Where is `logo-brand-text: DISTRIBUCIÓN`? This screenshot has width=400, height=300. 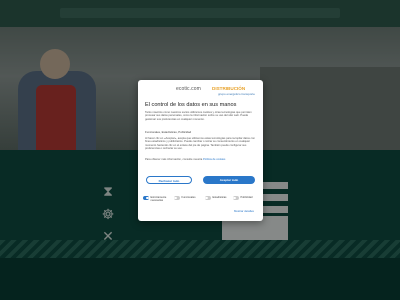 logo-brand-text: DISTRIBUCIÓN is located at coordinates (229, 88).